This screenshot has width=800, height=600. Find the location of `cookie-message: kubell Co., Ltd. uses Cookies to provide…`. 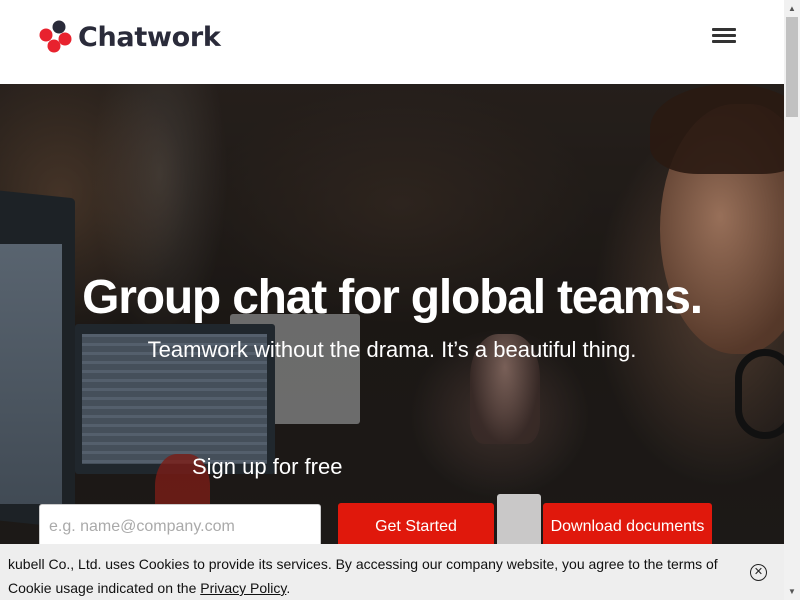

cookie-message: kubell Co., Ltd. uses Cookies to provide… is located at coordinates (373, 576).